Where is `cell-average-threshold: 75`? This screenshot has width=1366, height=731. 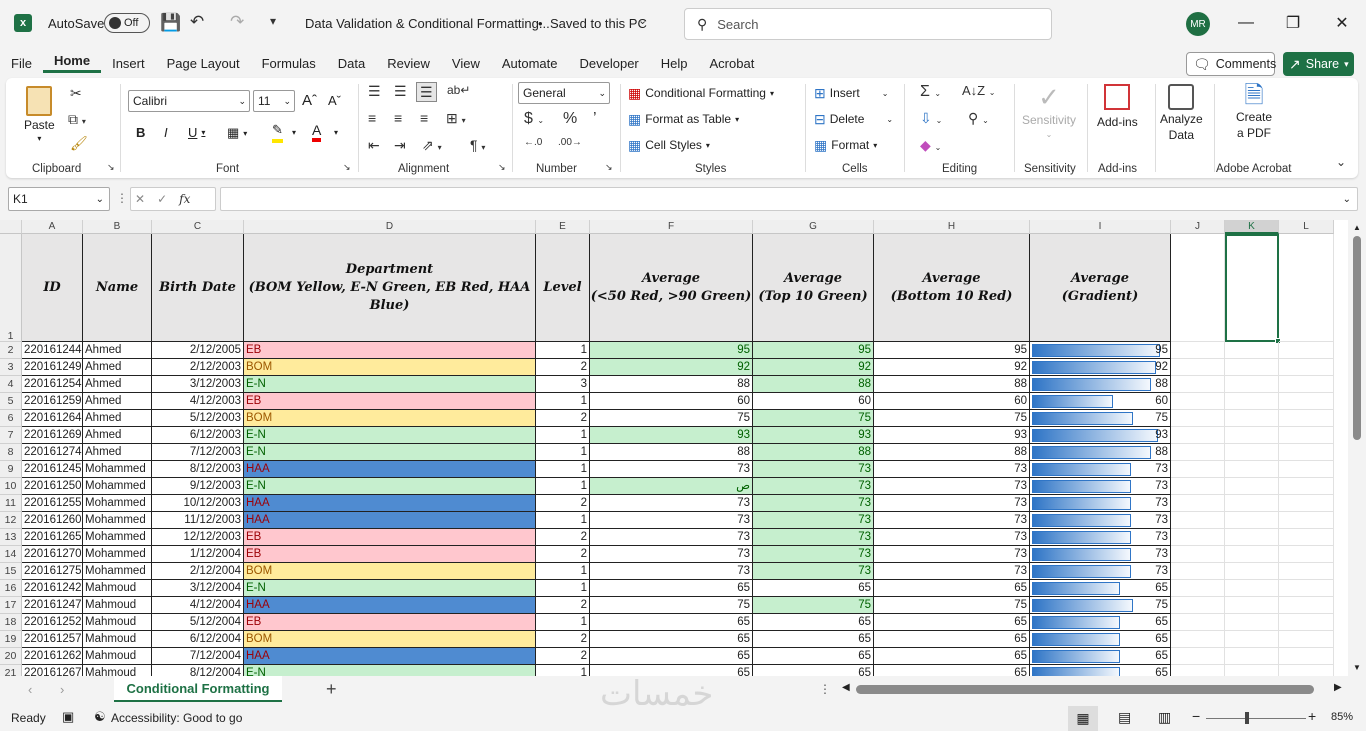
cell-average-threshold: 75 is located at coordinates (671, 605).